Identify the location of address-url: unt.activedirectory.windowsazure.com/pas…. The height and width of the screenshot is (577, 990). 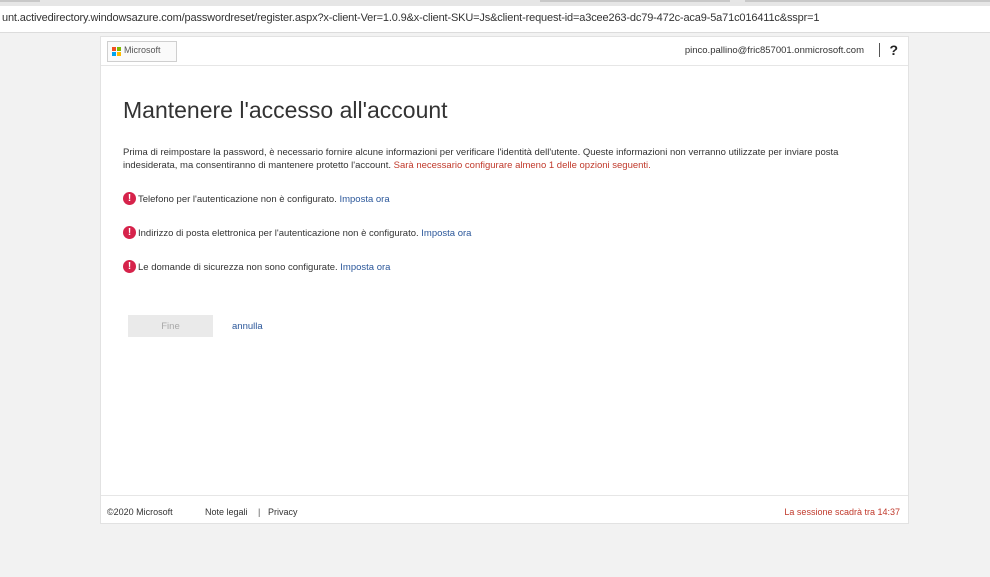
(411, 18).